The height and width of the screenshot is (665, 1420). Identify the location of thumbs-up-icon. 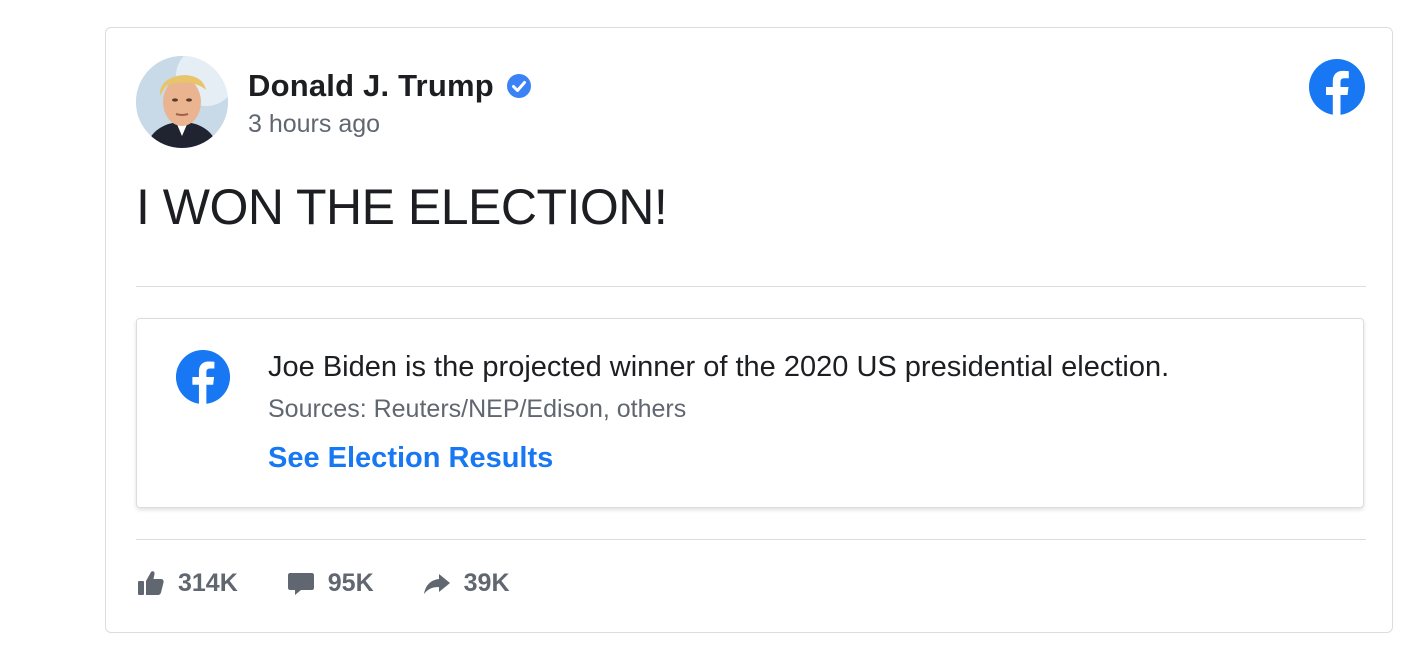
(151, 583).